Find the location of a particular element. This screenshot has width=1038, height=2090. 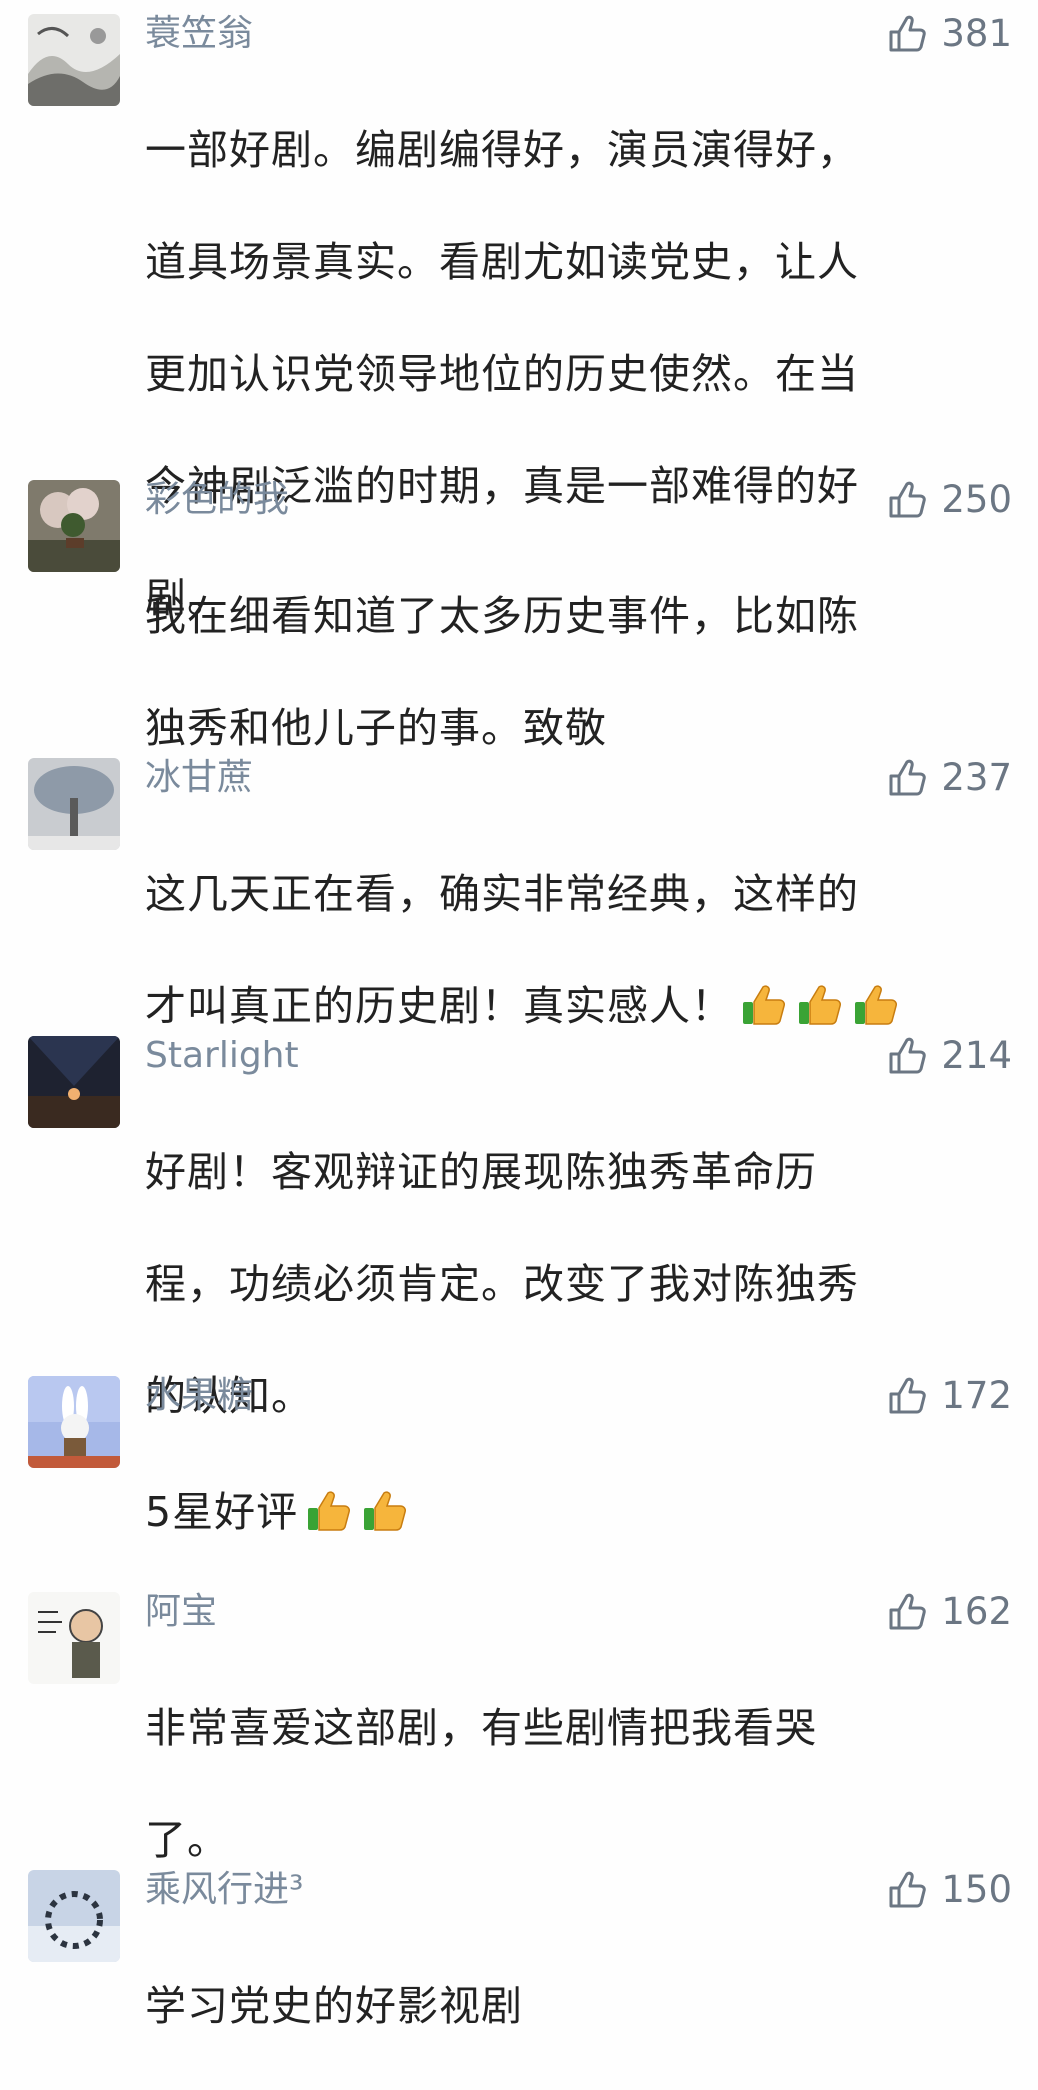

like-count: 162 is located at coordinates (976, 1611).